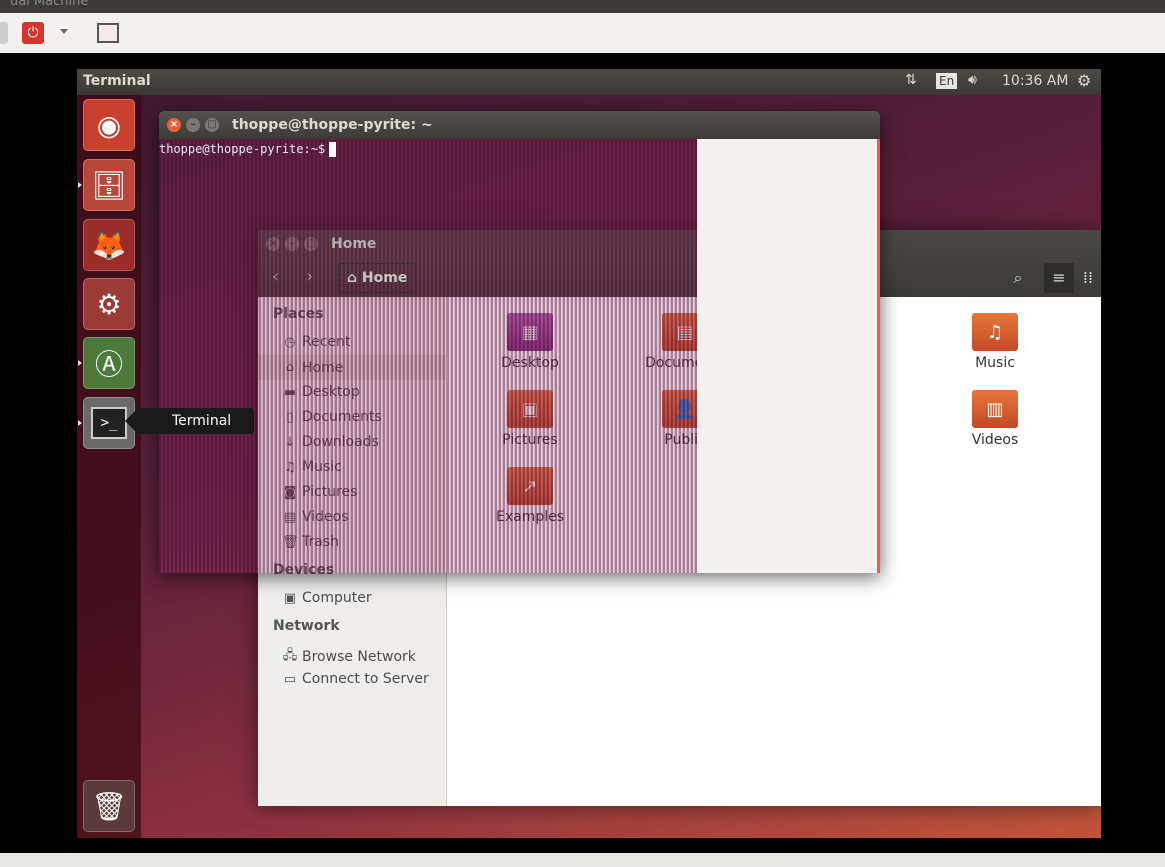 Image resolution: width=1165 pixels, height=867 pixels. Describe the element at coordinates (788, 356) in the screenshot. I see `terminal-body-right` at that location.